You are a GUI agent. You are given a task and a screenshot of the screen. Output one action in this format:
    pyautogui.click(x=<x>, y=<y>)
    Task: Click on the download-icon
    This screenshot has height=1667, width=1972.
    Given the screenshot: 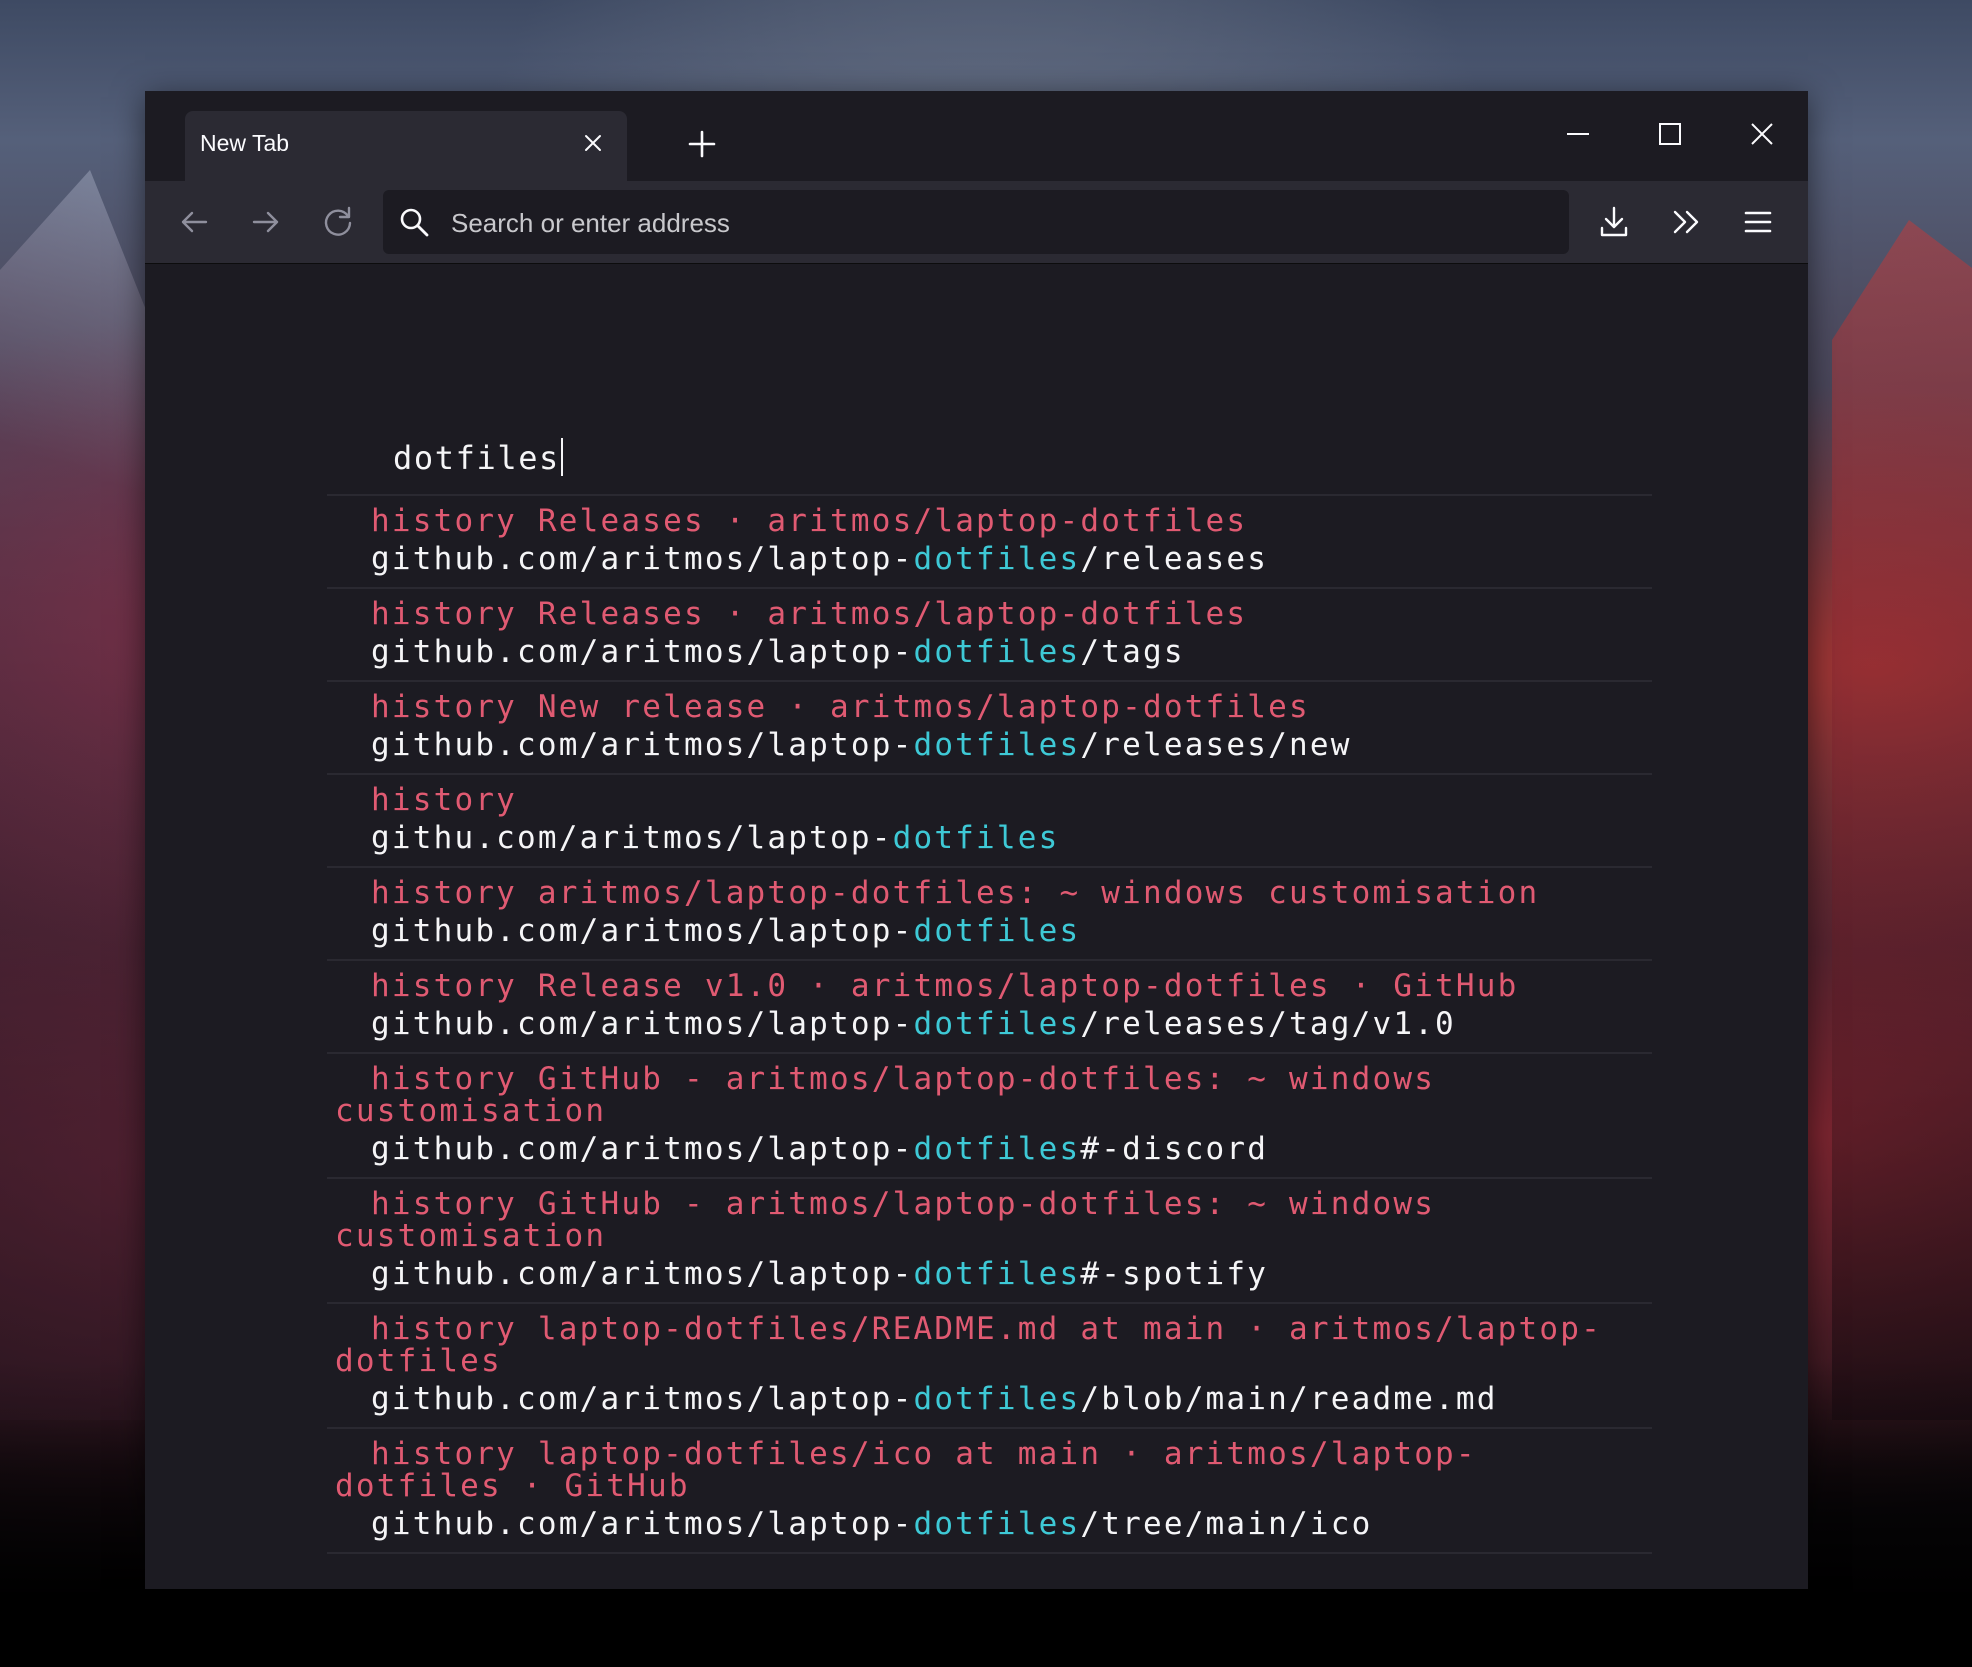 What is the action you would take?
    pyautogui.click(x=1614, y=222)
    